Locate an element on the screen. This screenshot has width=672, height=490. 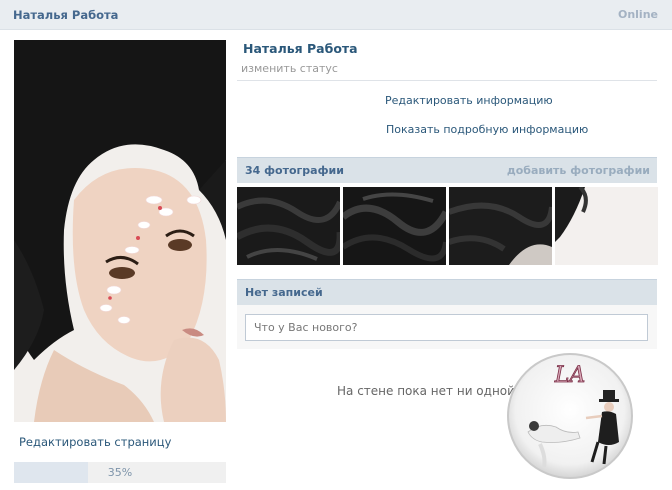
edit-page-link: Редактировать страницу is located at coordinates (95, 442).